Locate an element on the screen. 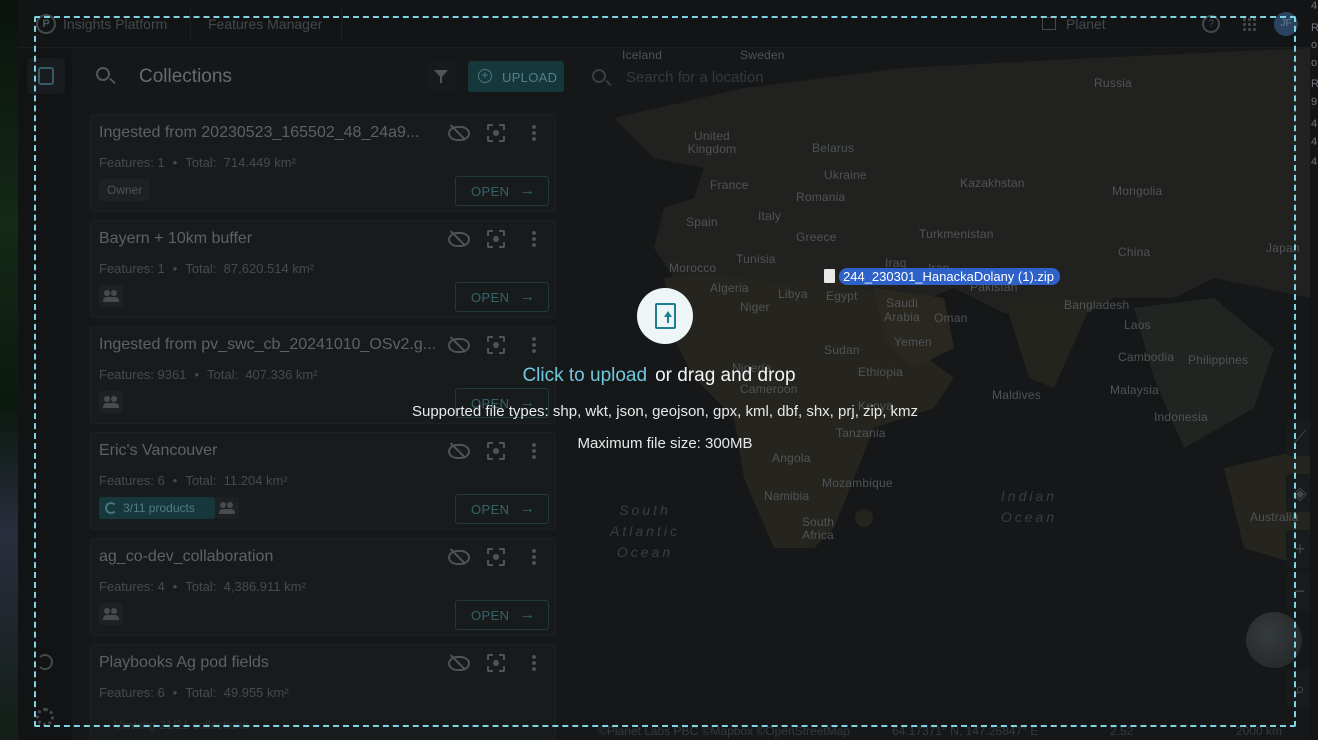 The image size is (1318, 740). drop-instructions: Click to upload or drag and drop is located at coordinates (659, 376).